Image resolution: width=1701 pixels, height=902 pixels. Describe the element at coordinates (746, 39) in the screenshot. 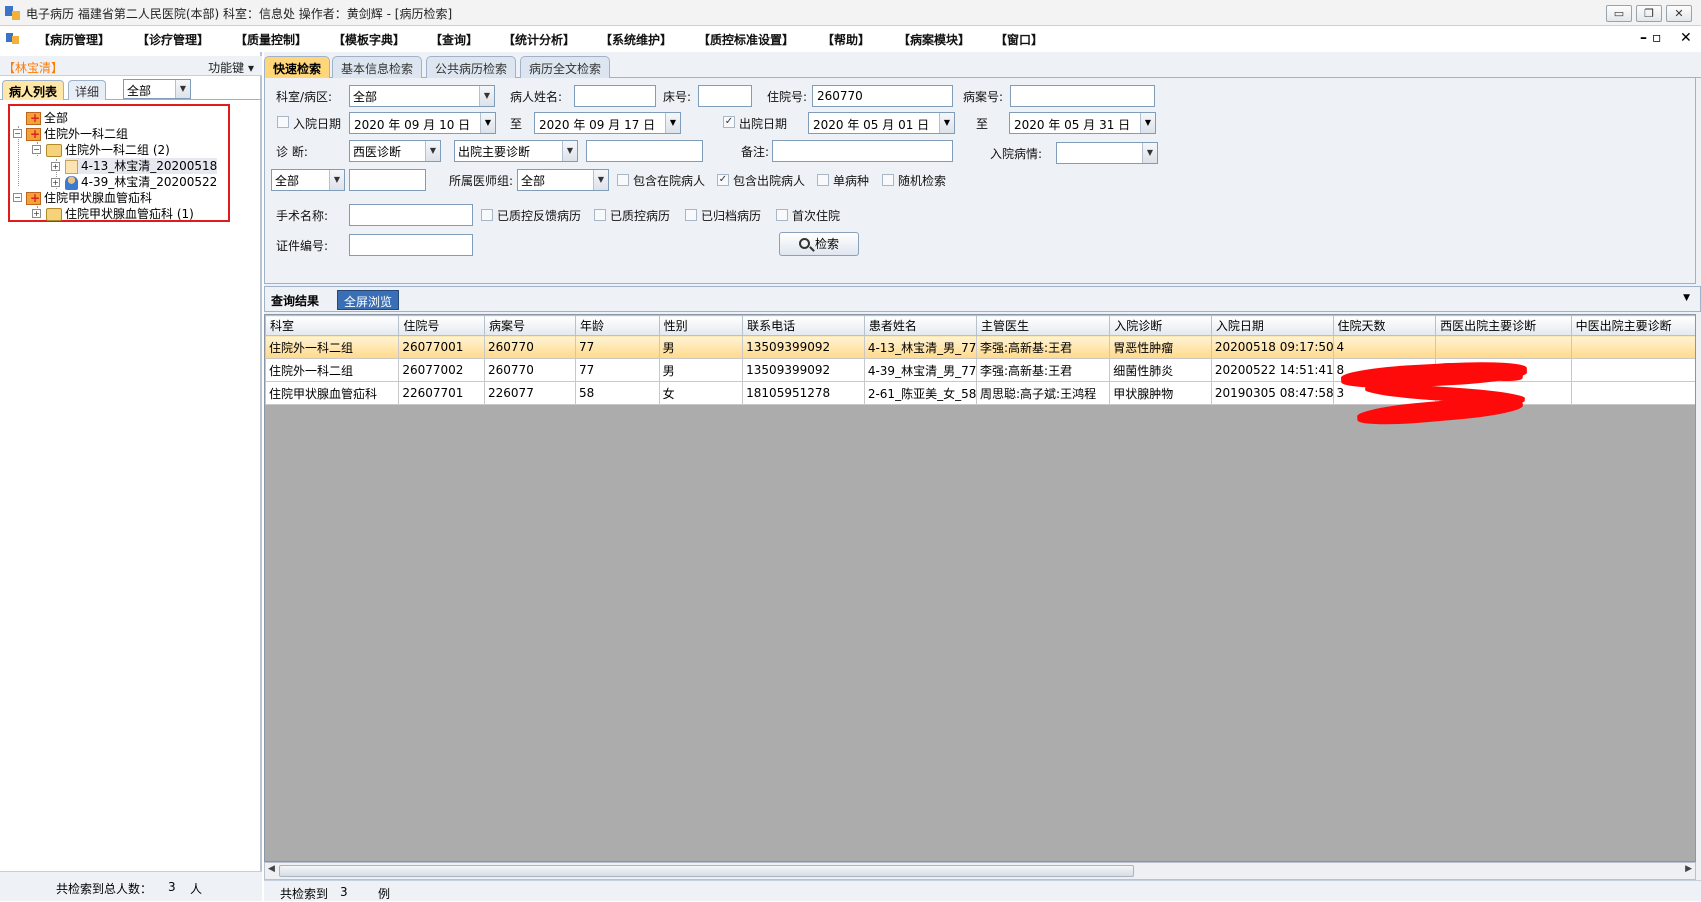

I see `menu-qc-standards: 【质控标准设置】` at that location.